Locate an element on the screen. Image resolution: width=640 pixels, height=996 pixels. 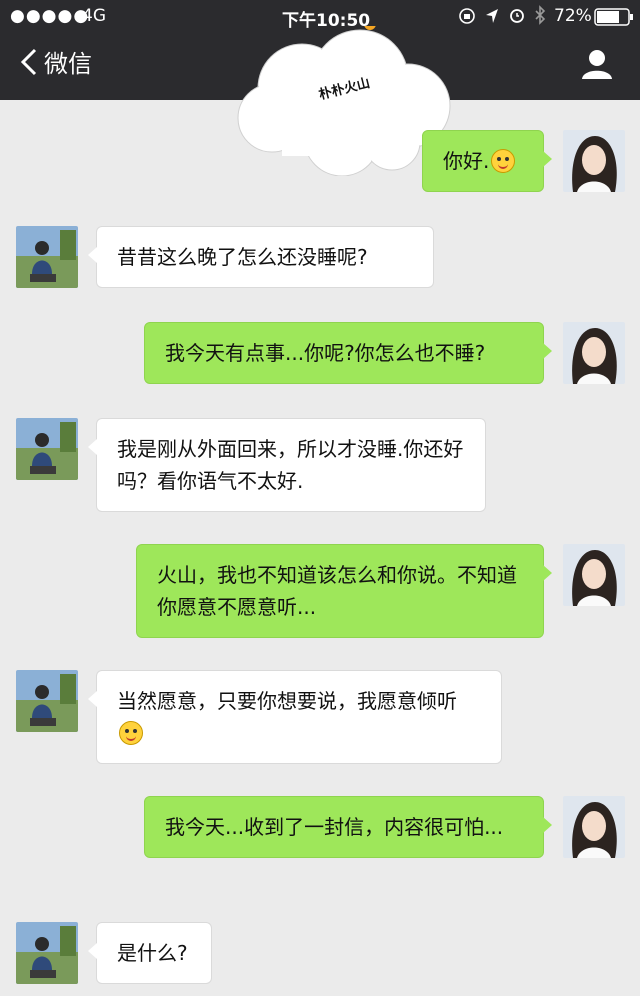
message-text: 我是刚从外面回来，所以才没睡.你还好吗？看你语气不太好. is located at coordinates (290, 465).